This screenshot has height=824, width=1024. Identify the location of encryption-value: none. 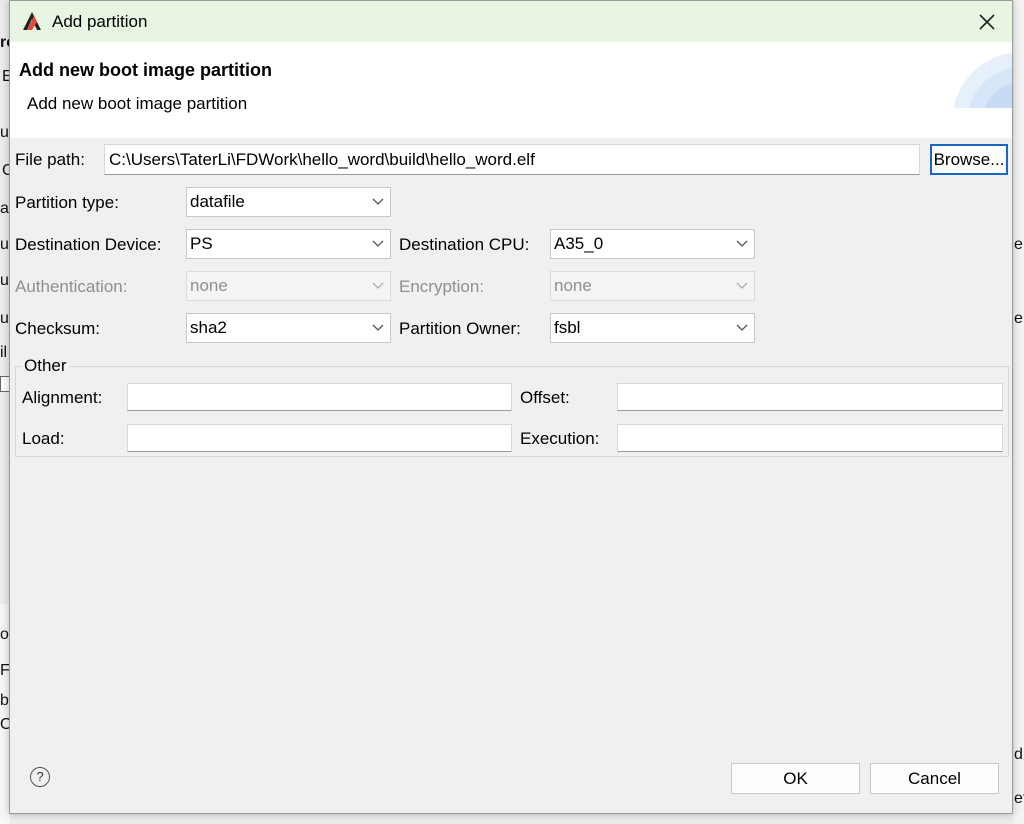
(573, 285).